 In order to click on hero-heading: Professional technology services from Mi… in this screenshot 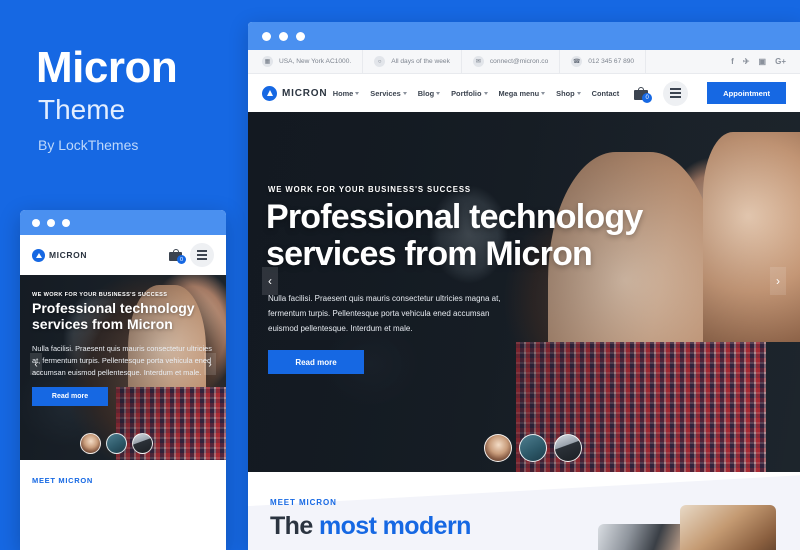, I will do `click(454, 235)`.